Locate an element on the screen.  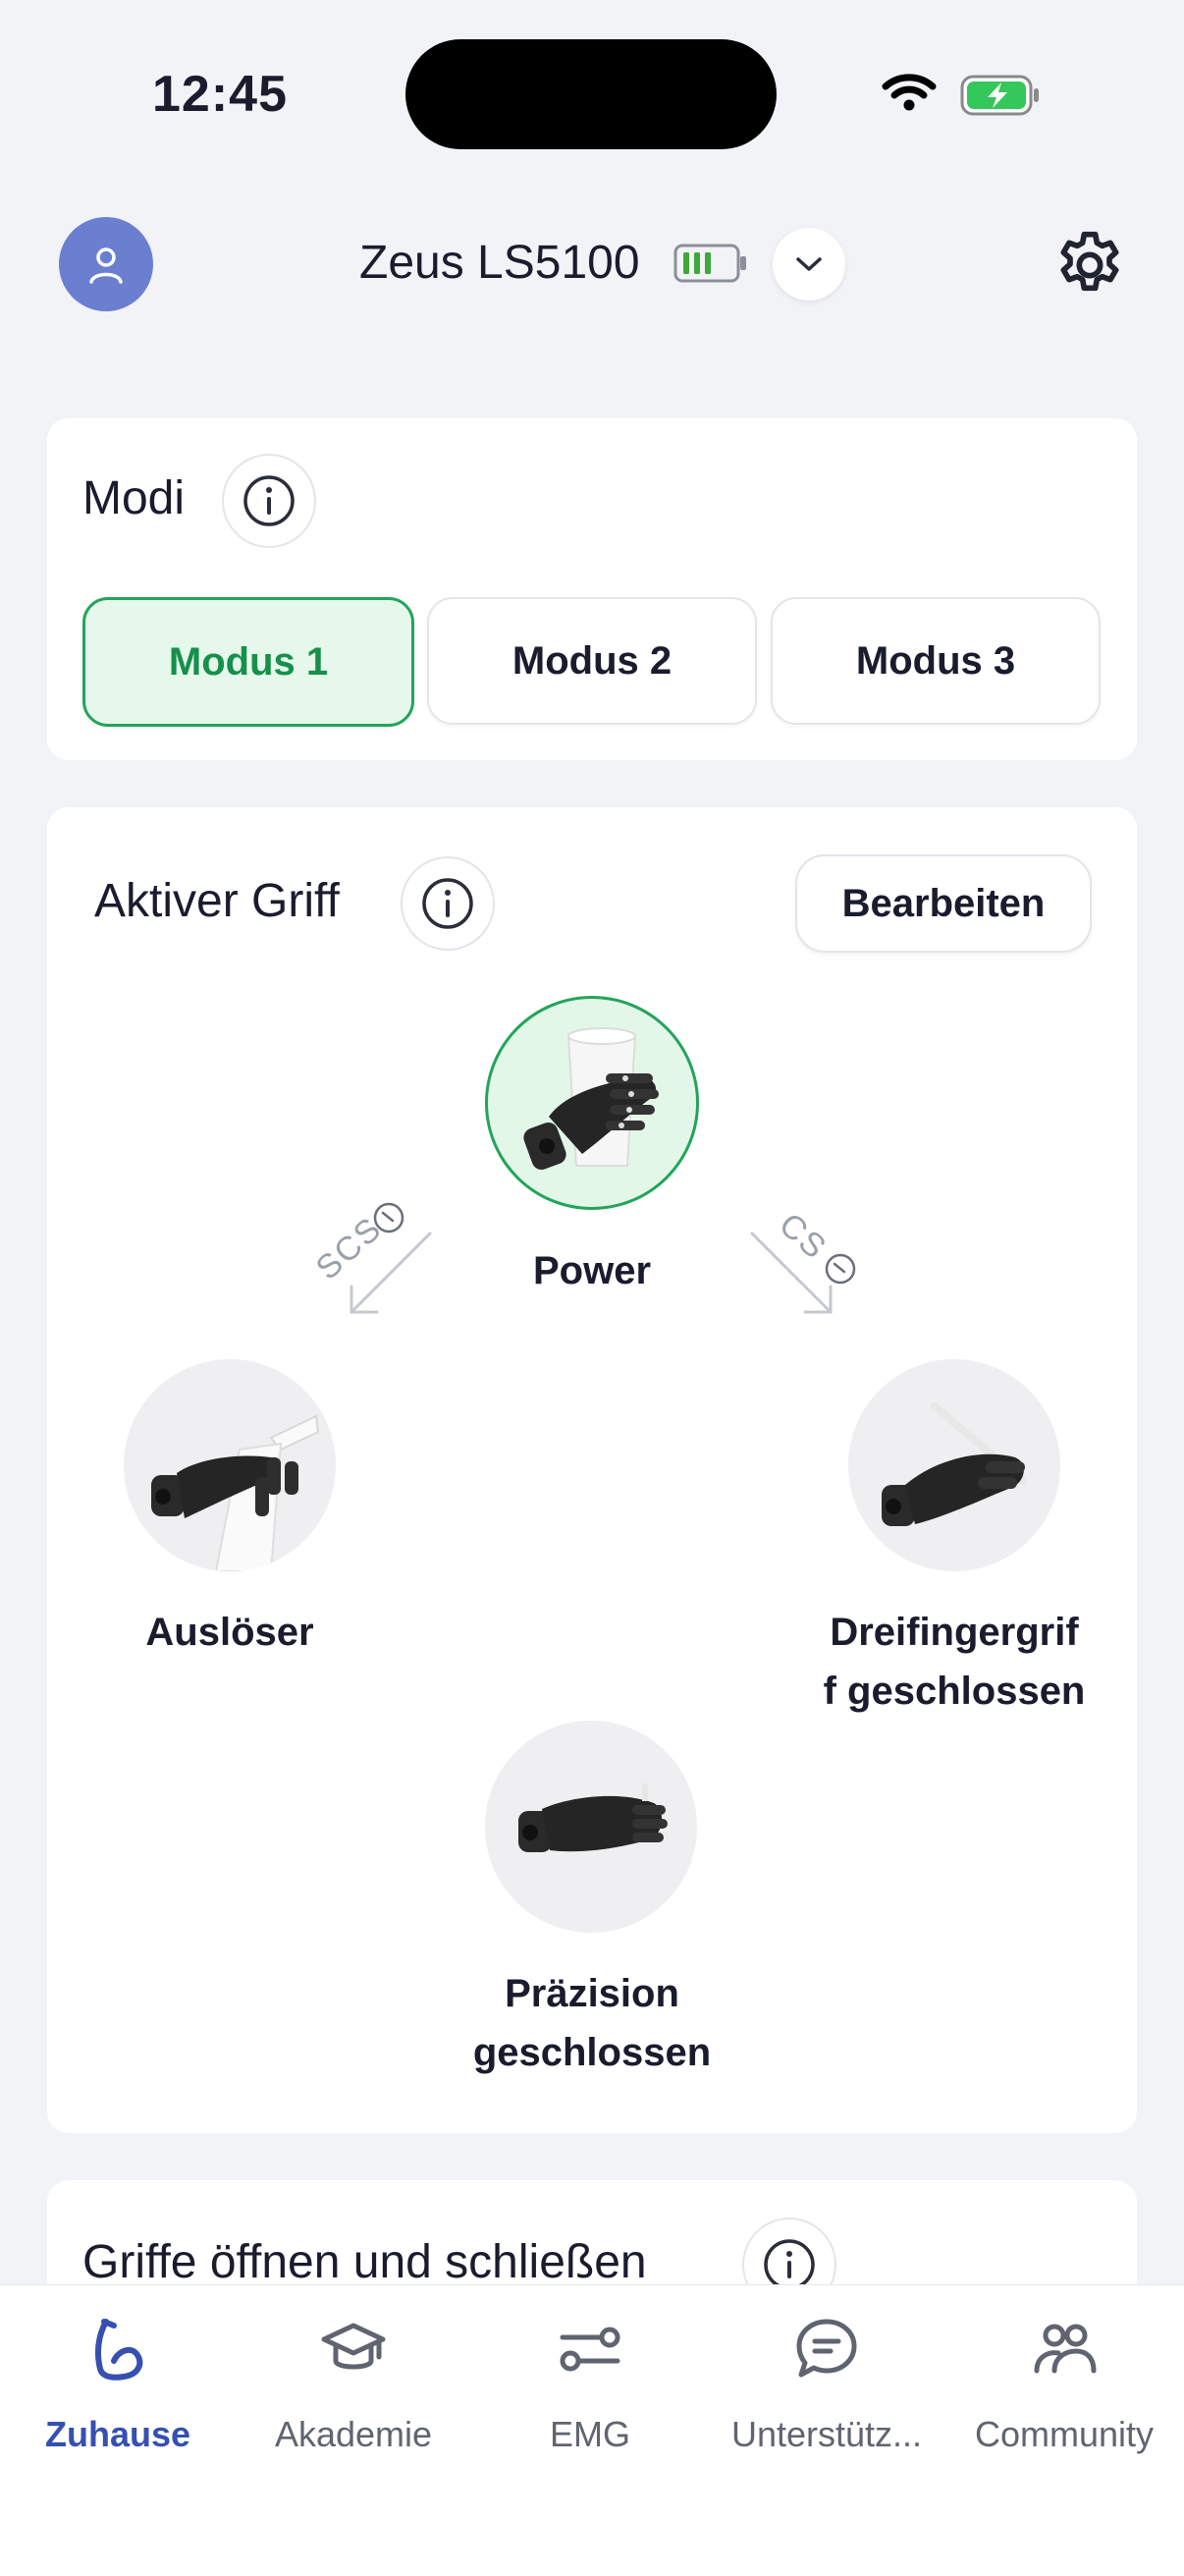
hand-pen-icon is located at coordinates (955, 1464).